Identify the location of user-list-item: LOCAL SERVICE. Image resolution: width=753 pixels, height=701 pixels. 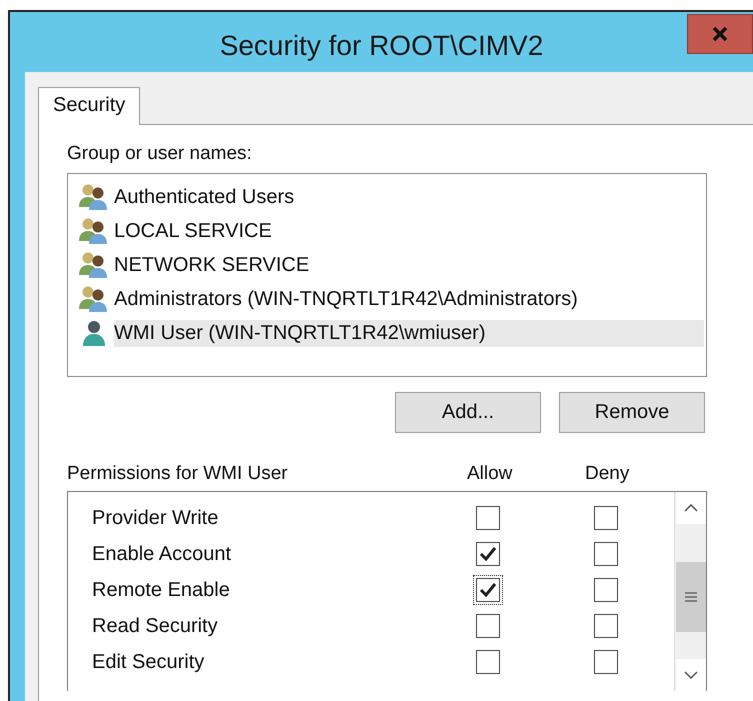
(387, 231).